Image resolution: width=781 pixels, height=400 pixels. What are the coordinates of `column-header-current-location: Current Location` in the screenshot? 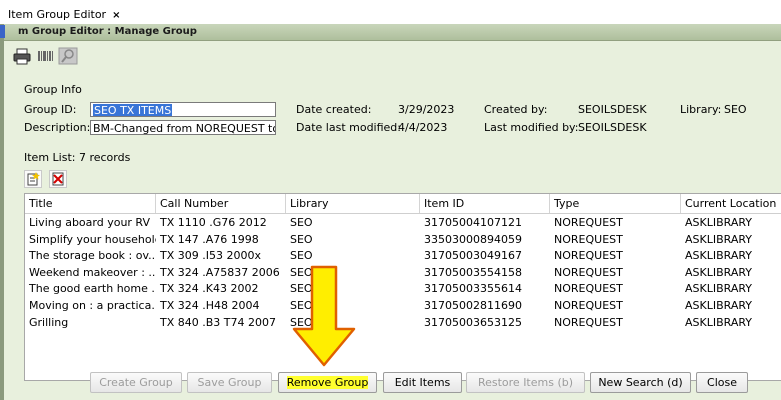 It's located at (731, 203).